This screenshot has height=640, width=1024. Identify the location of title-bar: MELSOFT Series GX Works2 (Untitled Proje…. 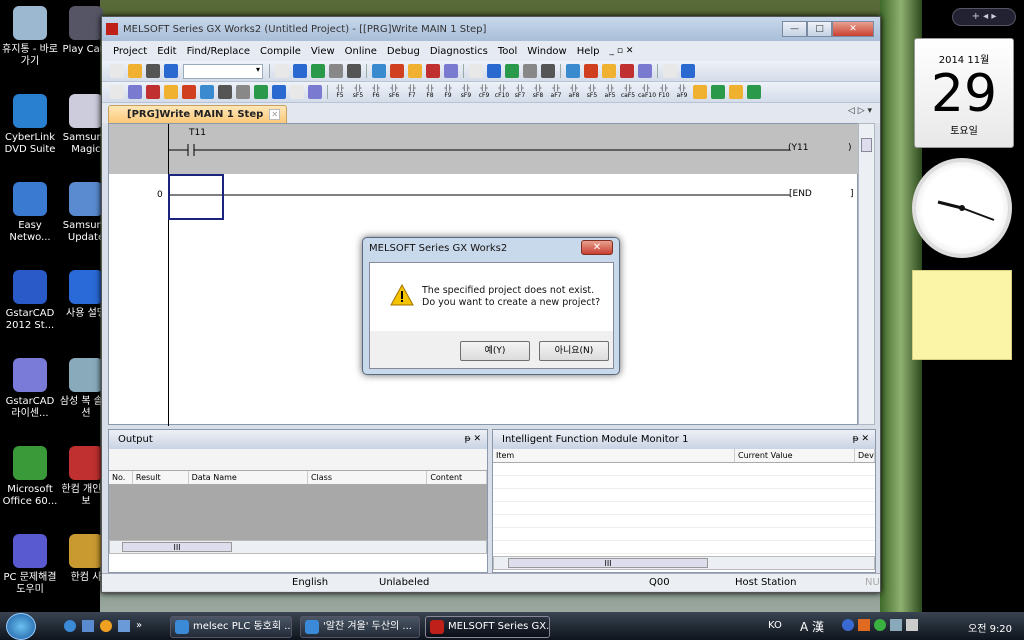
(491, 29).